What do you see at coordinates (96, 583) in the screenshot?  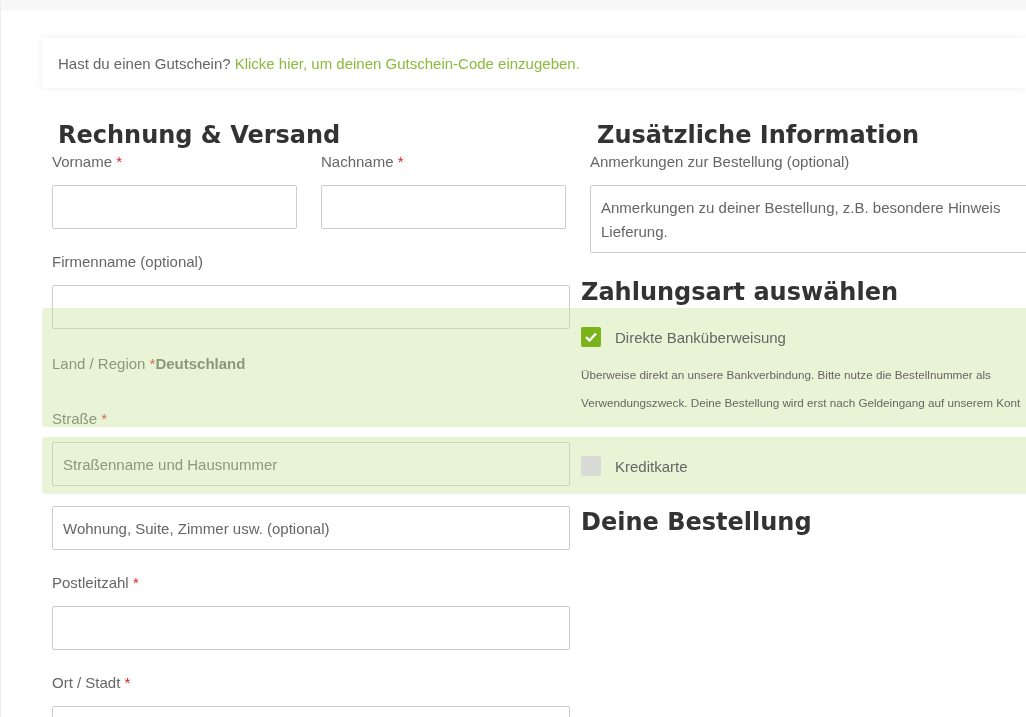 I see `field-label: Postleitzahl *` at bounding box center [96, 583].